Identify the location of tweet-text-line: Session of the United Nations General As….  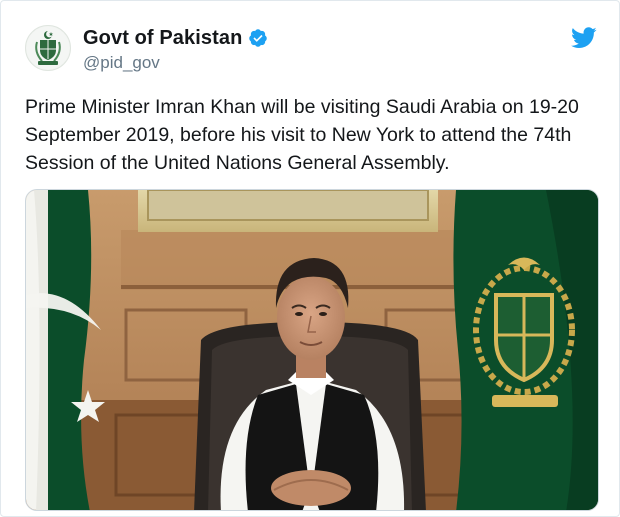
(237, 163).